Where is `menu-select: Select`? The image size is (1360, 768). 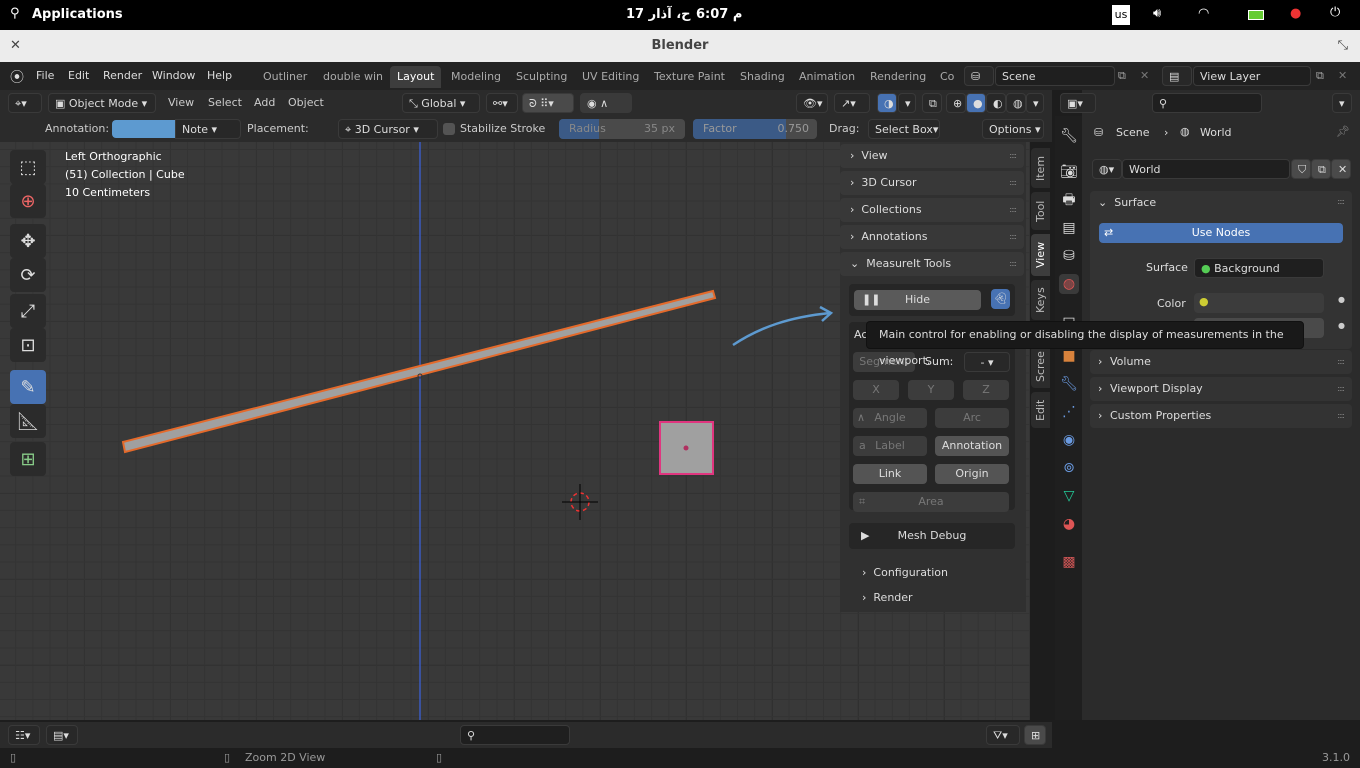
menu-select: Select is located at coordinates (225, 102).